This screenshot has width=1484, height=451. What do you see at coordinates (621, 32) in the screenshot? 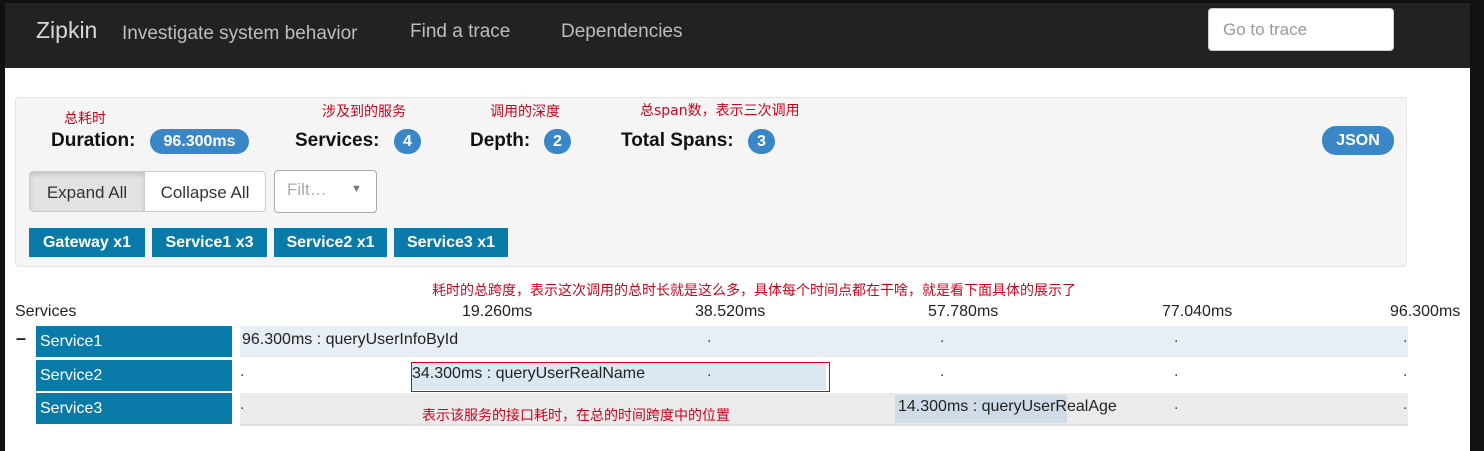
I see `nav-dependencies: Dependencies` at bounding box center [621, 32].